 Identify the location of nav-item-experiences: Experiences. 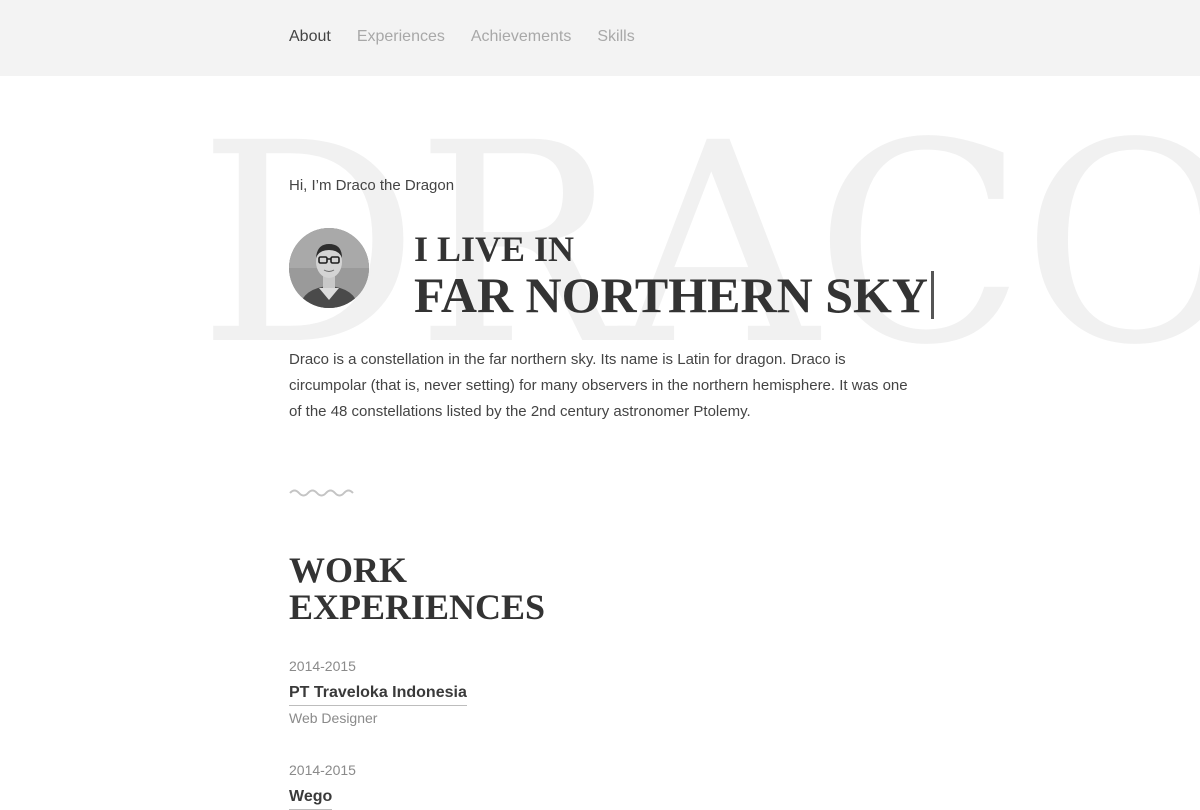
(401, 37).